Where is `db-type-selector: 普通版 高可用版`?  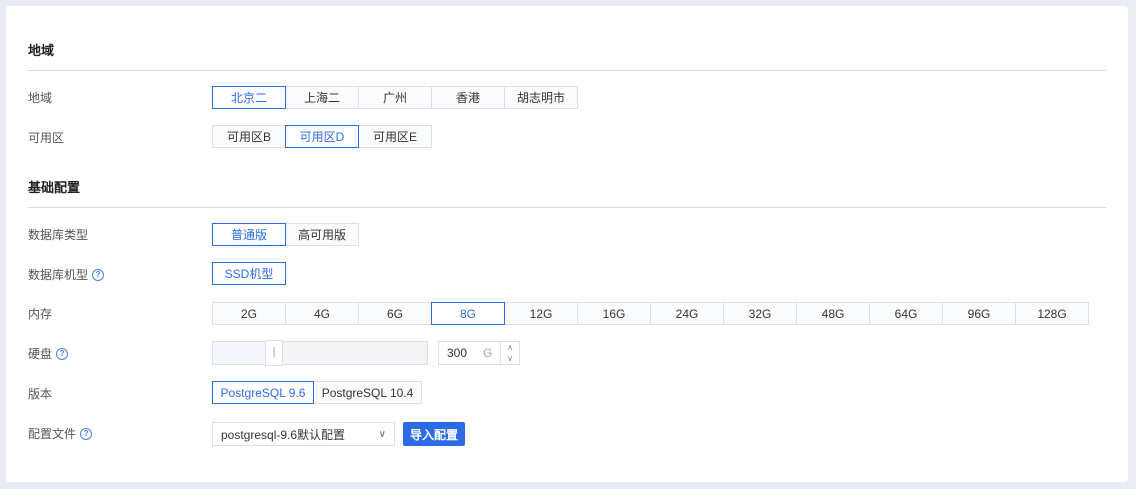
db-type-selector: 普通版 高可用版 is located at coordinates (285, 234).